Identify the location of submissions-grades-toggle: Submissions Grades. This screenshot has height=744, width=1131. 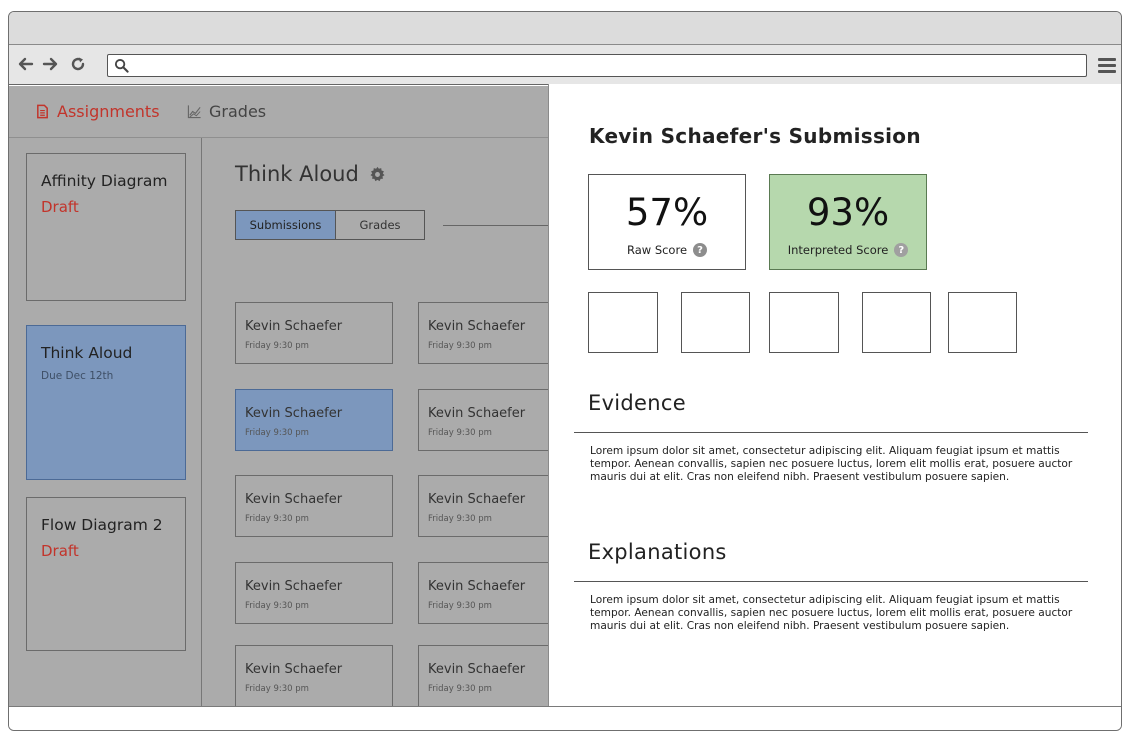
(330, 225).